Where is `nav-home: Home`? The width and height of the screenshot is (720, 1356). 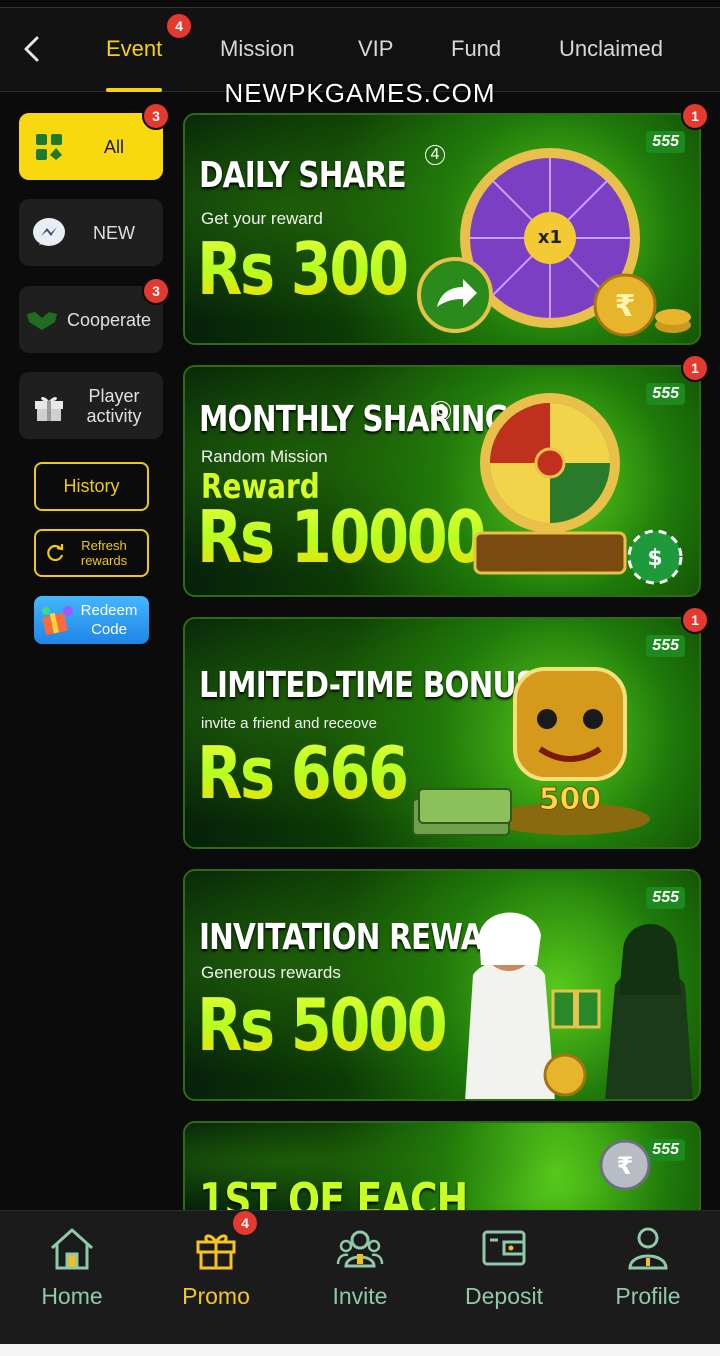 nav-home: Home is located at coordinates (72, 1278).